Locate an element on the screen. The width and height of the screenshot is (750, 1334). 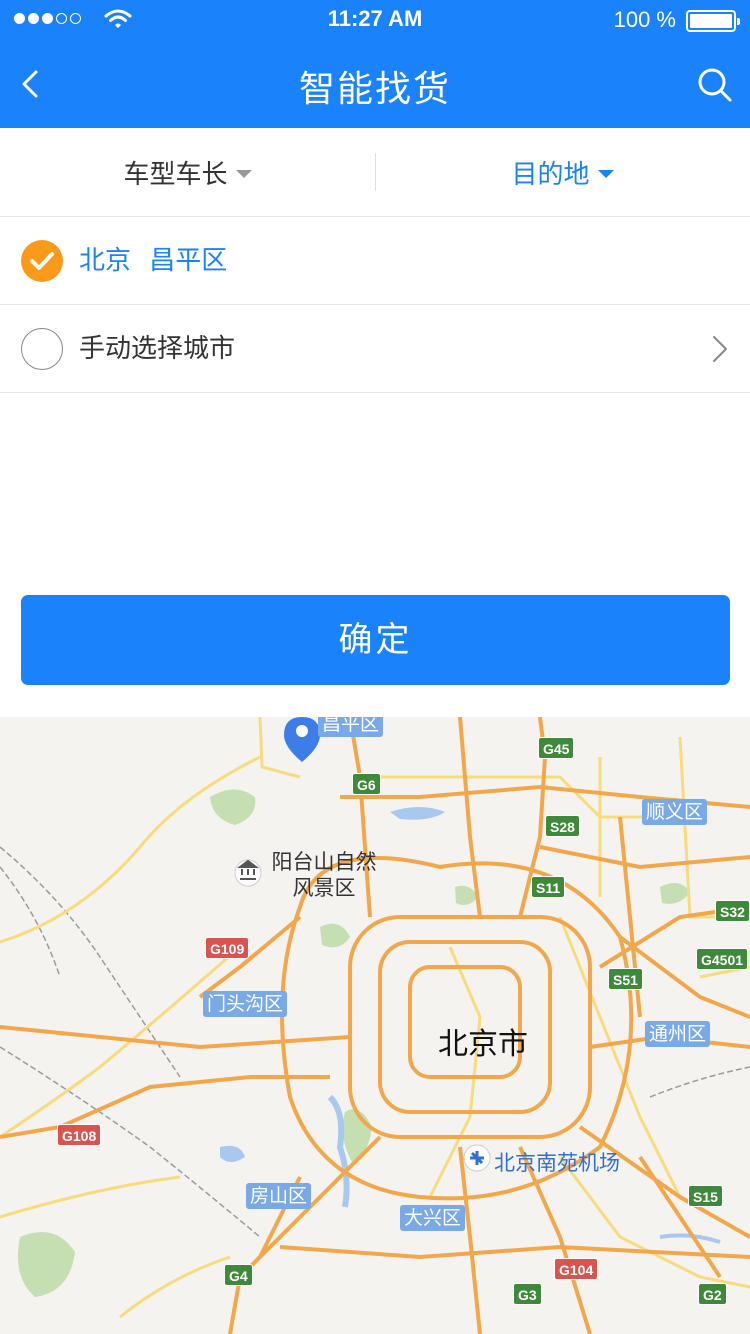
district-label: 门头沟区 is located at coordinates (245, 1004).